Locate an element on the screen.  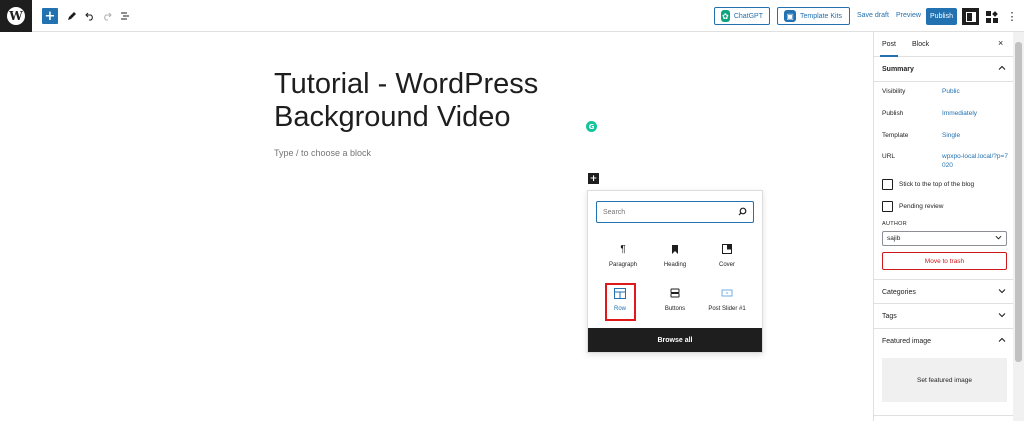
preview-button: Preview is located at coordinates (908, 15).